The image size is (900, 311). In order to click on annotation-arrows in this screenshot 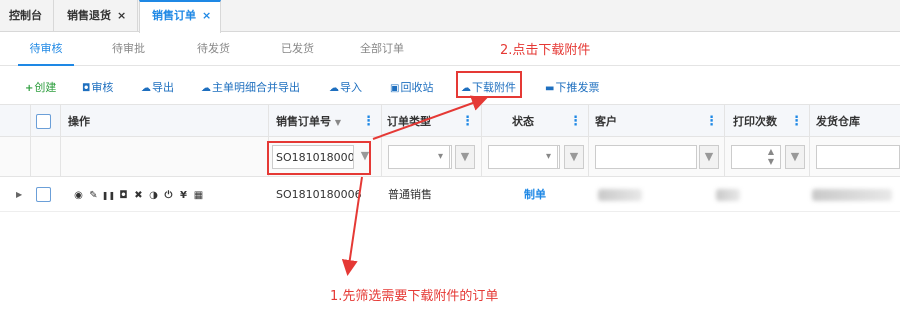, I will do `click(414, 185)`.